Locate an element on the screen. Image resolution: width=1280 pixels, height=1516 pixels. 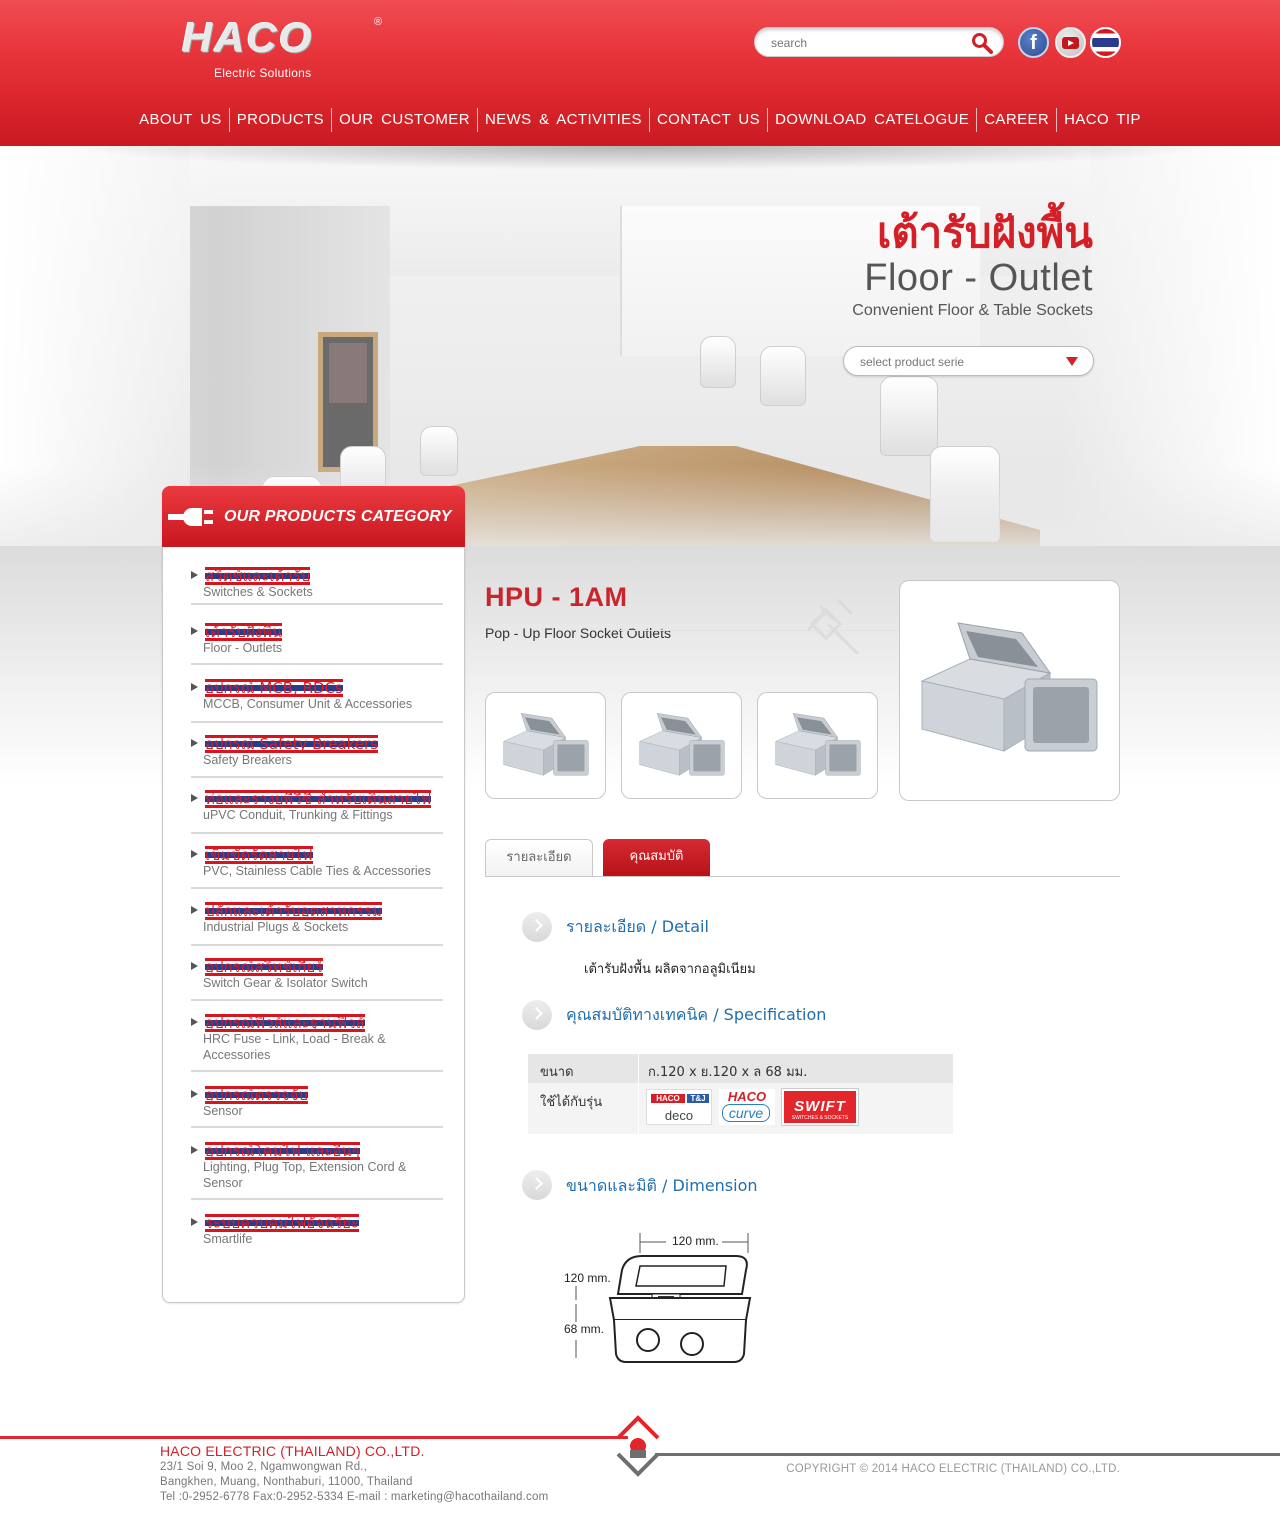
nav-our-customer: OUR CUSTOMER is located at coordinates (404, 120).